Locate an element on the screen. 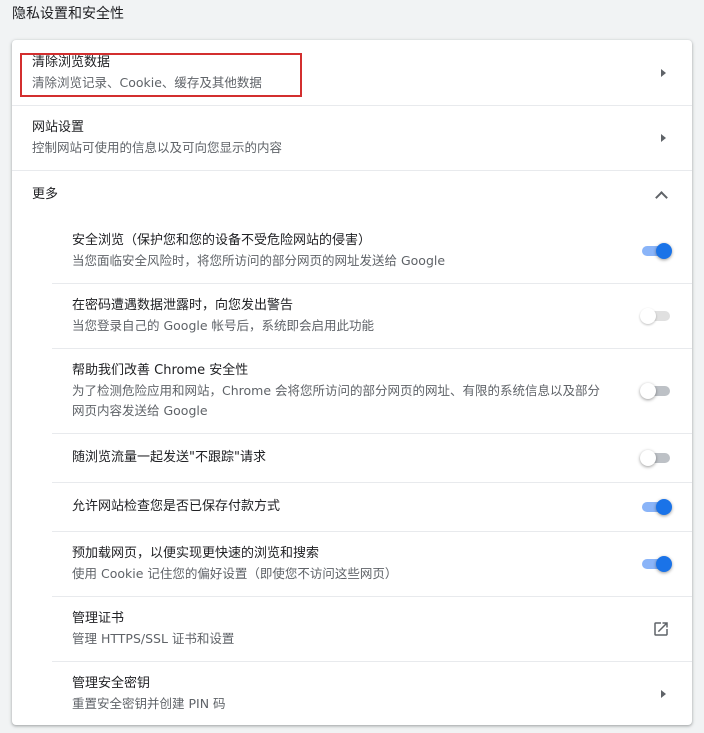 This screenshot has height=733, width=704. improve-security-description-line2: 网页内容发送给 Google is located at coordinates (140, 410).